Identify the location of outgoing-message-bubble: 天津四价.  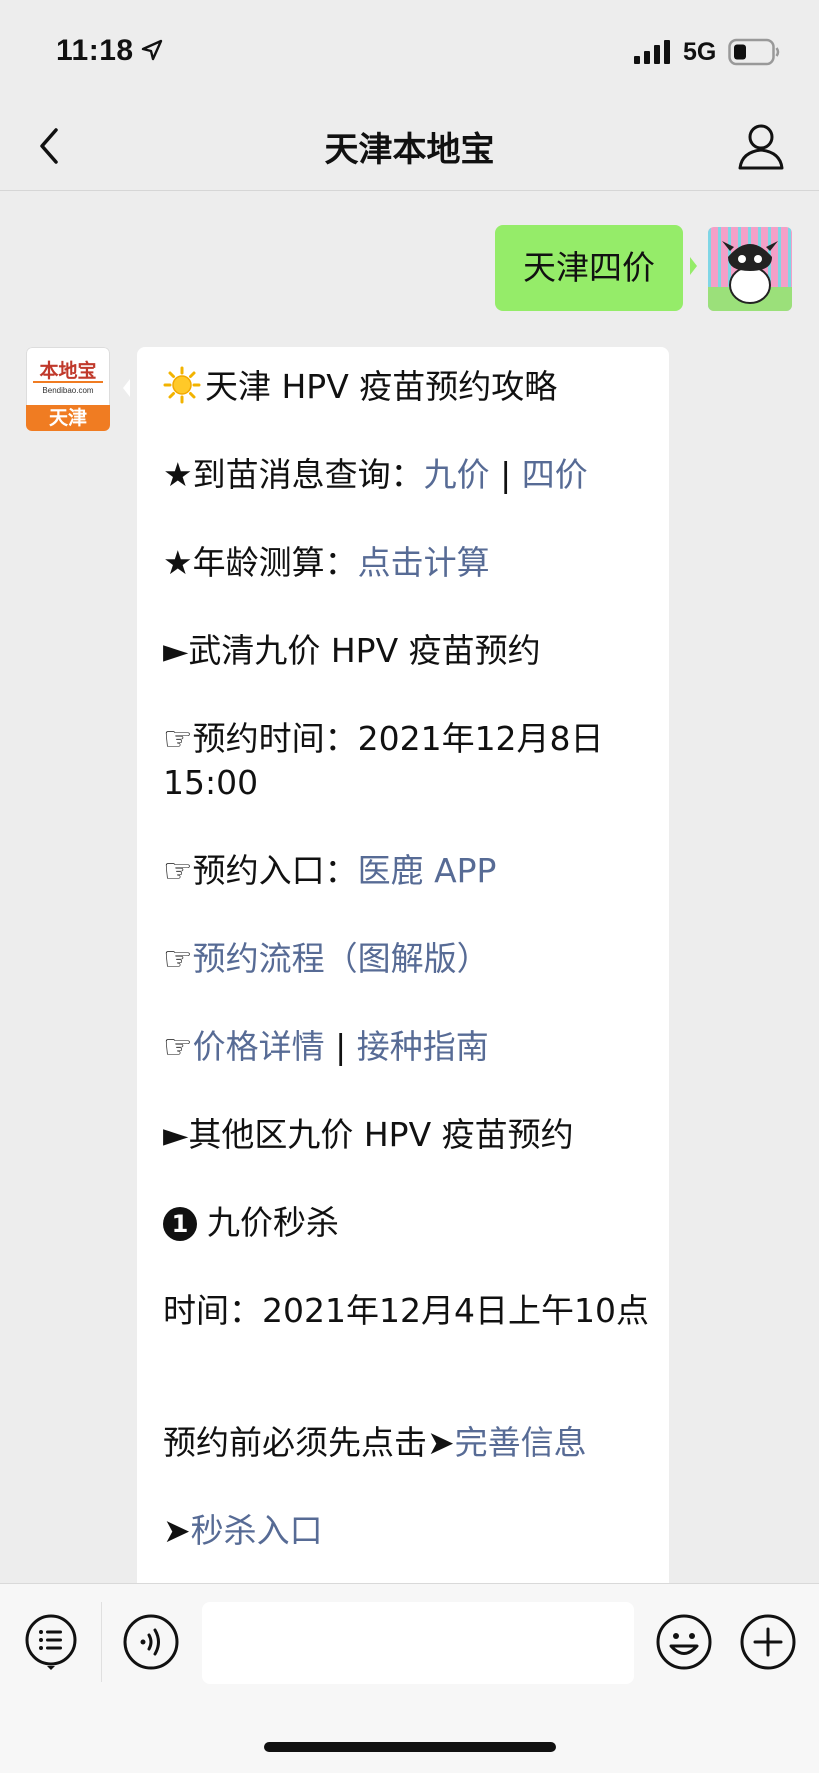
(596, 268).